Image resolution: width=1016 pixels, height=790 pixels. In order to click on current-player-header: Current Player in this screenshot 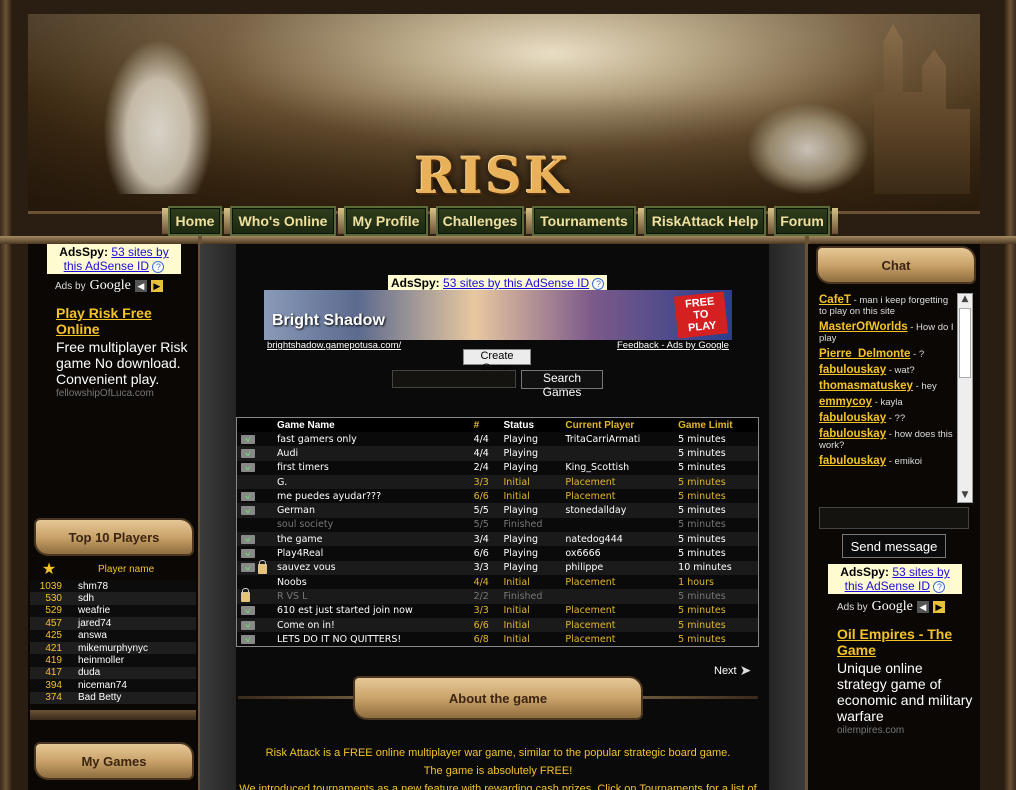, I will do `click(621, 425)`.